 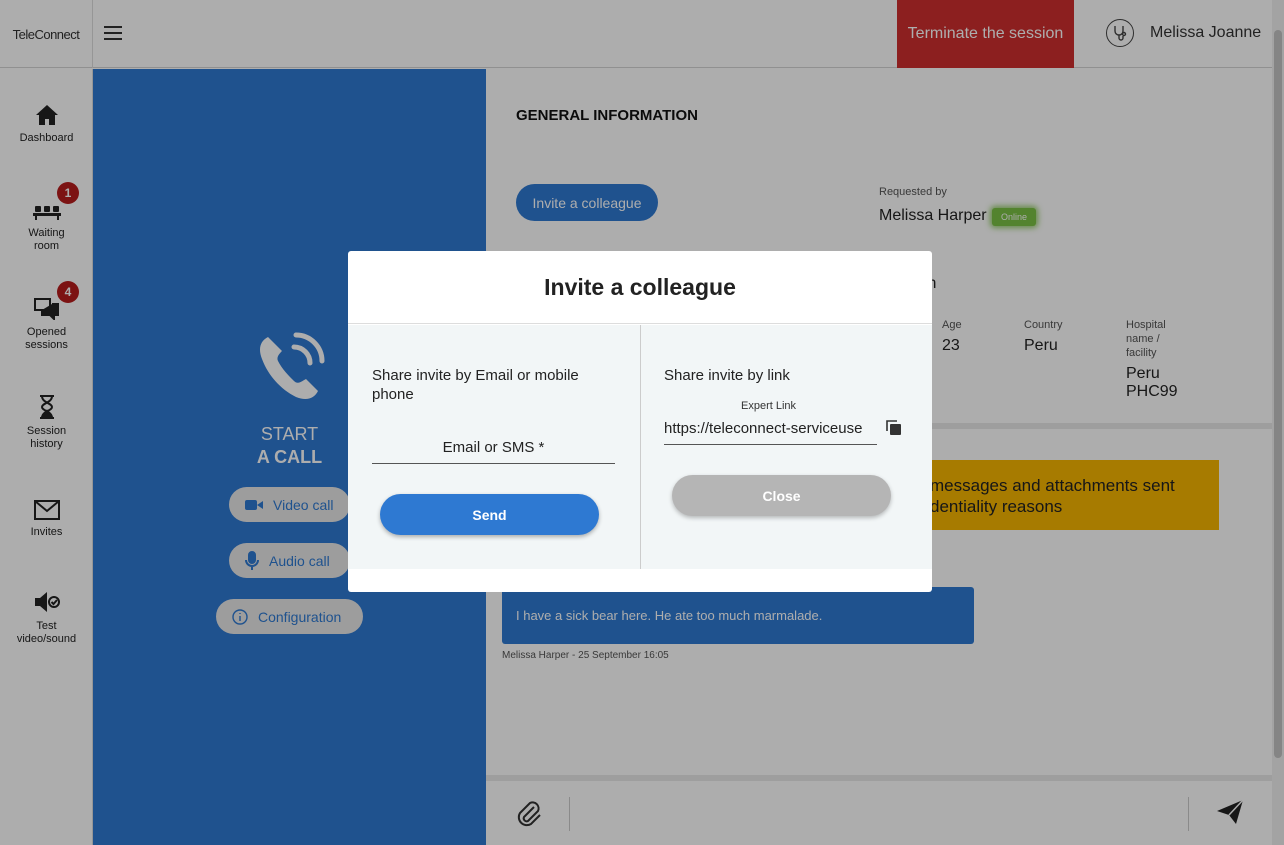 What do you see at coordinates (489, 514) in the screenshot?
I see `send-button: Send` at bounding box center [489, 514].